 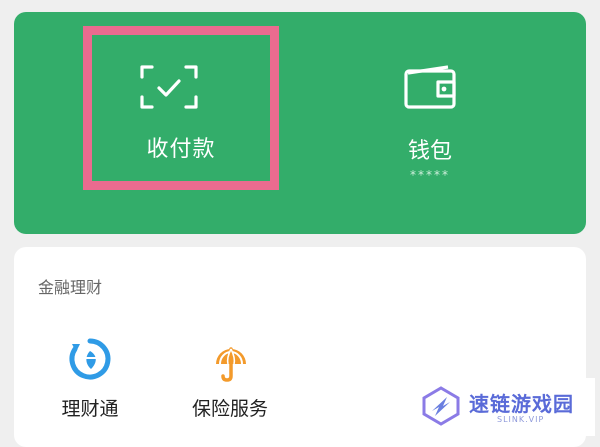 I want to click on watermark-text: 速链游戏园, so click(x=521, y=404).